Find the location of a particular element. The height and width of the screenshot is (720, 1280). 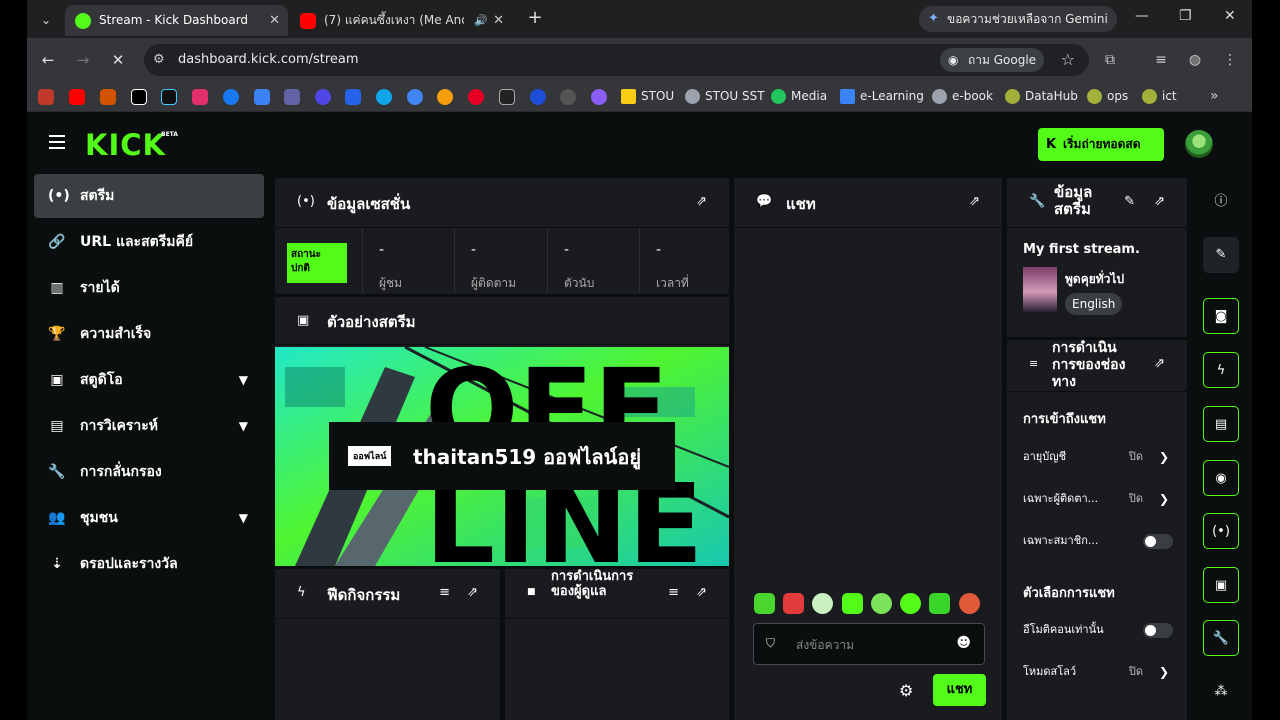

bookmark-datahub: DataHub is located at coordinates (1041, 97).